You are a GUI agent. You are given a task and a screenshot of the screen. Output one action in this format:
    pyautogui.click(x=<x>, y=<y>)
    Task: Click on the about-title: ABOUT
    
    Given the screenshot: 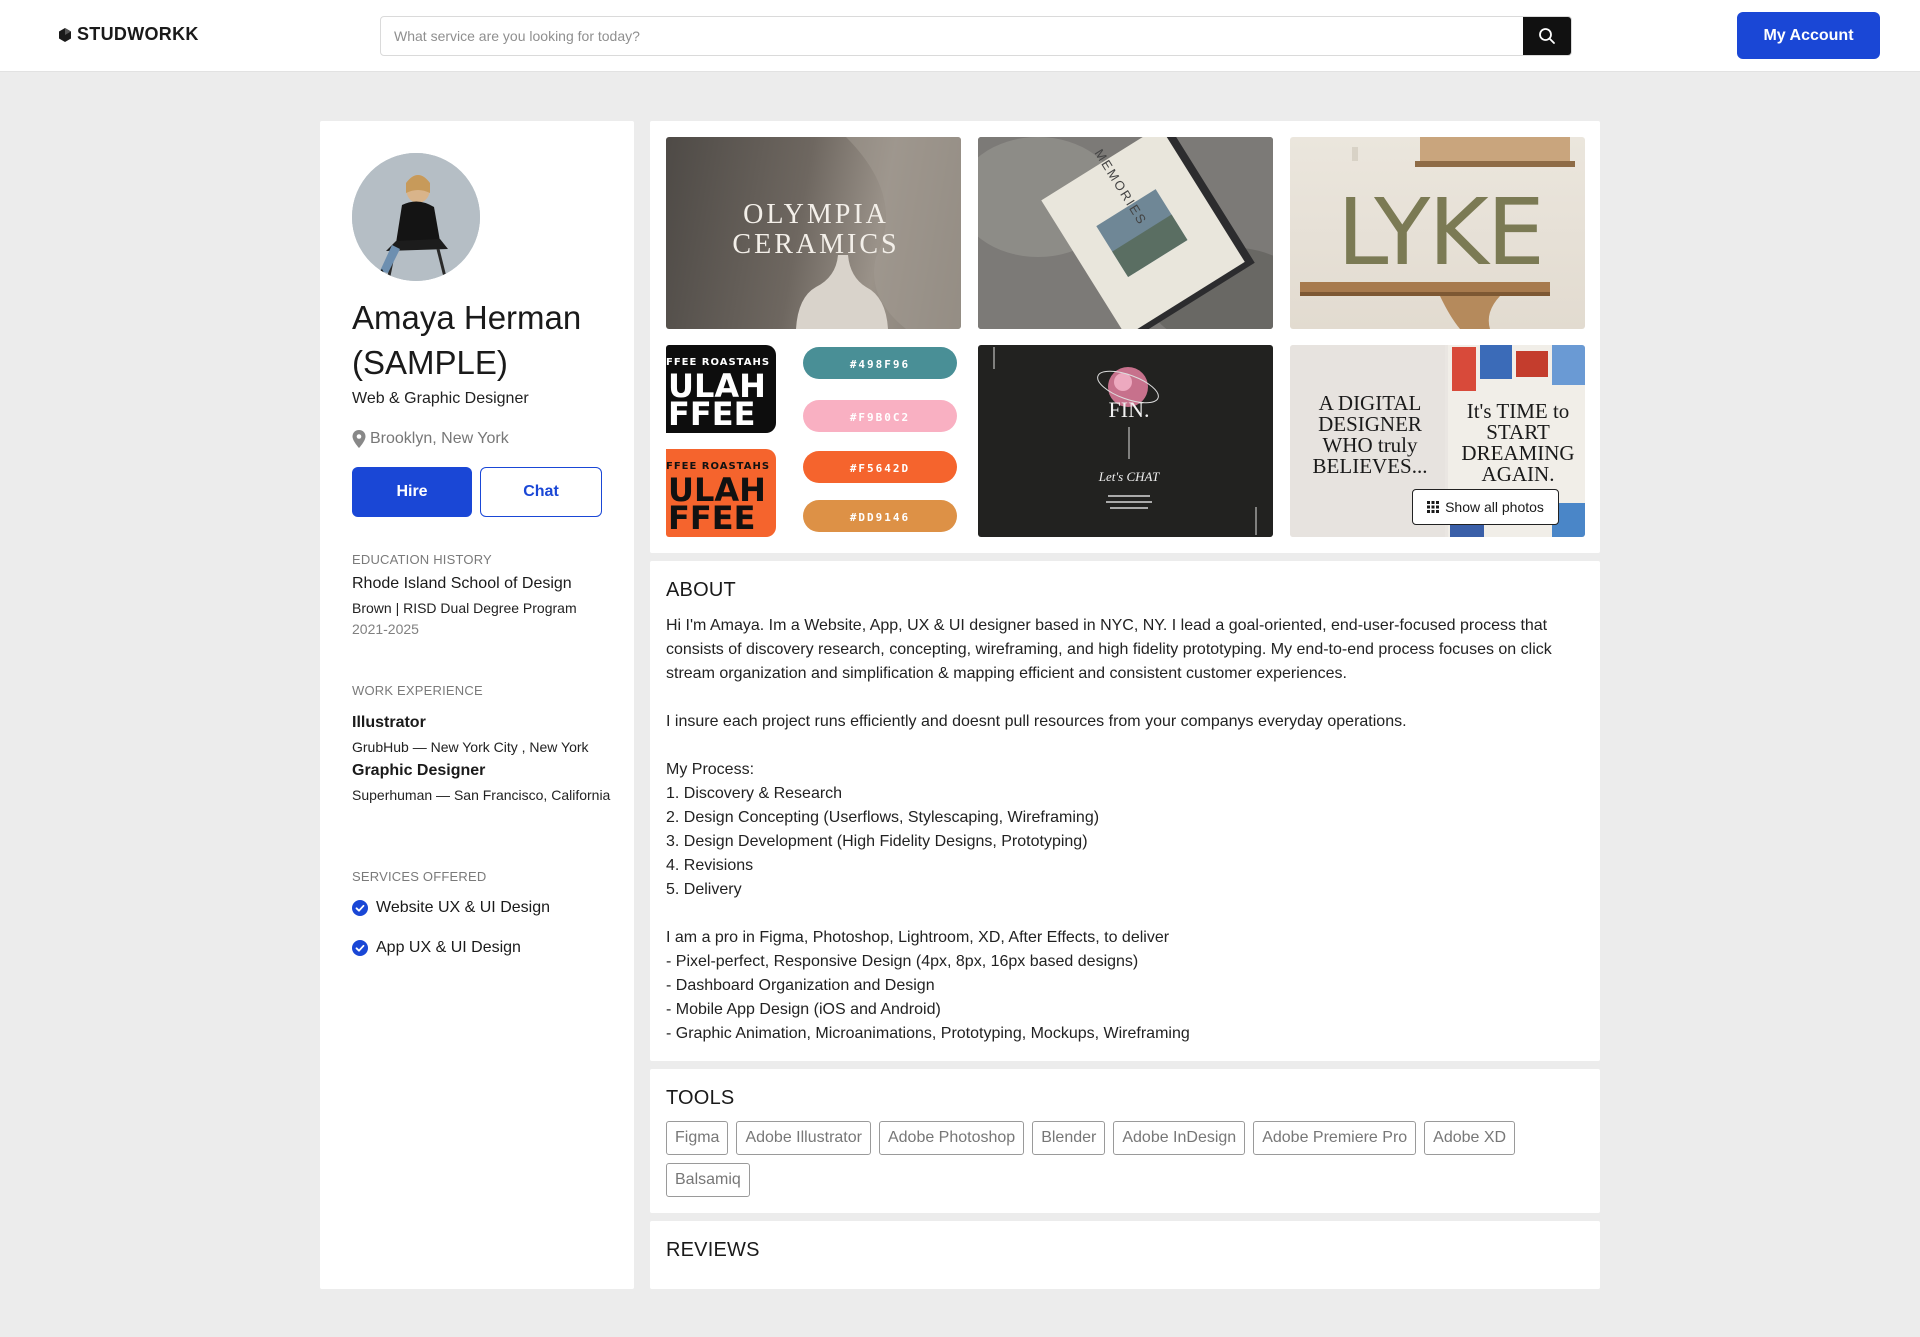 What is the action you would take?
    pyautogui.click(x=701, y=590)
    